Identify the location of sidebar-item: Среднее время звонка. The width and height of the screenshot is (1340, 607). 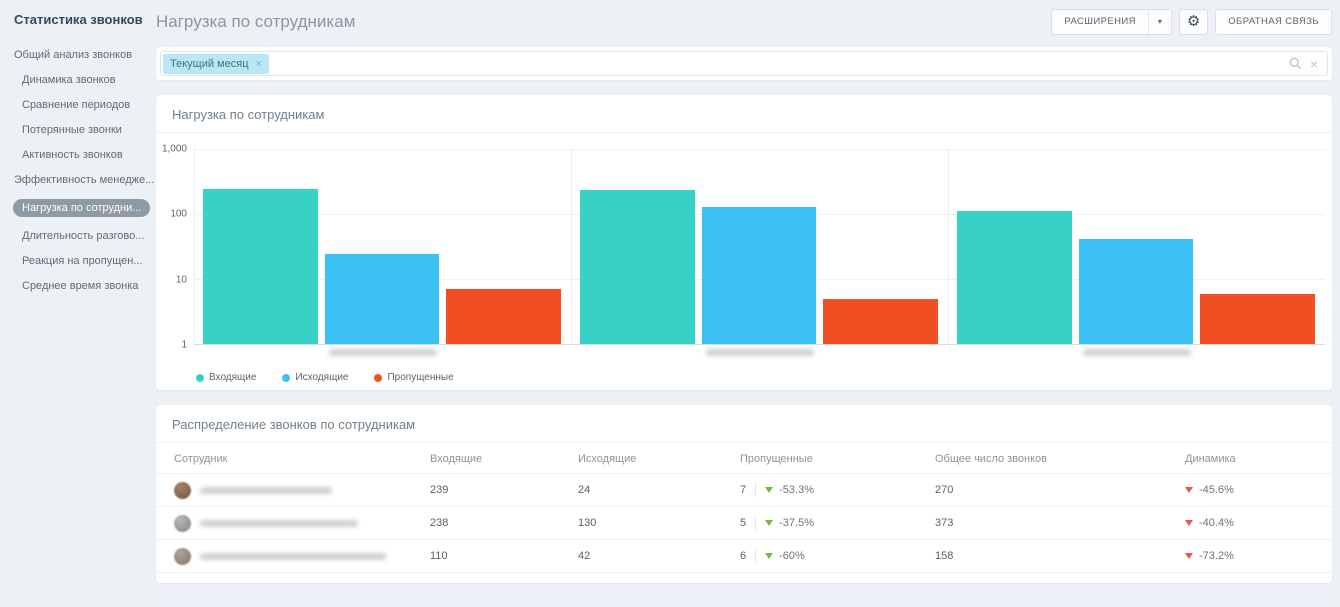
(79, 286).